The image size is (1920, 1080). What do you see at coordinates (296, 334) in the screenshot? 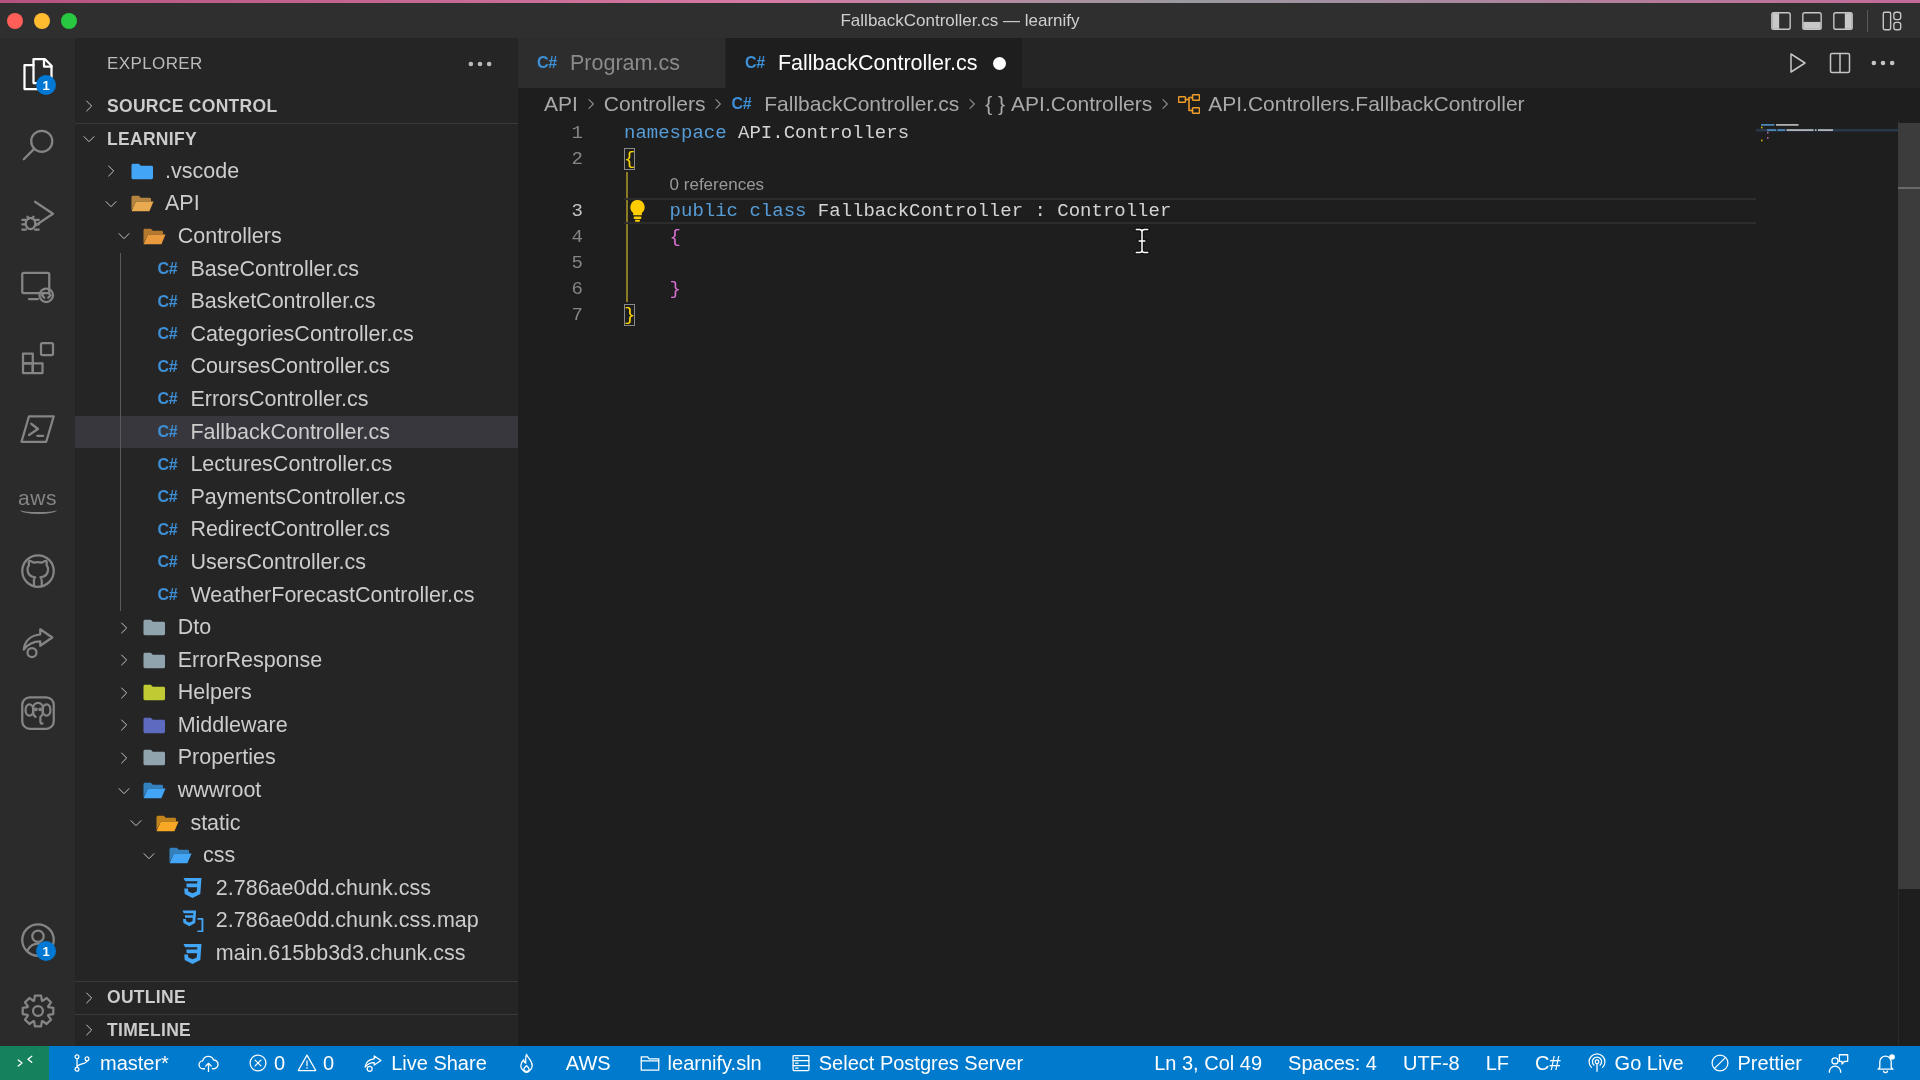
I see `tree-item: C# CategoriesController.cs` at bounding box center [296, 334].